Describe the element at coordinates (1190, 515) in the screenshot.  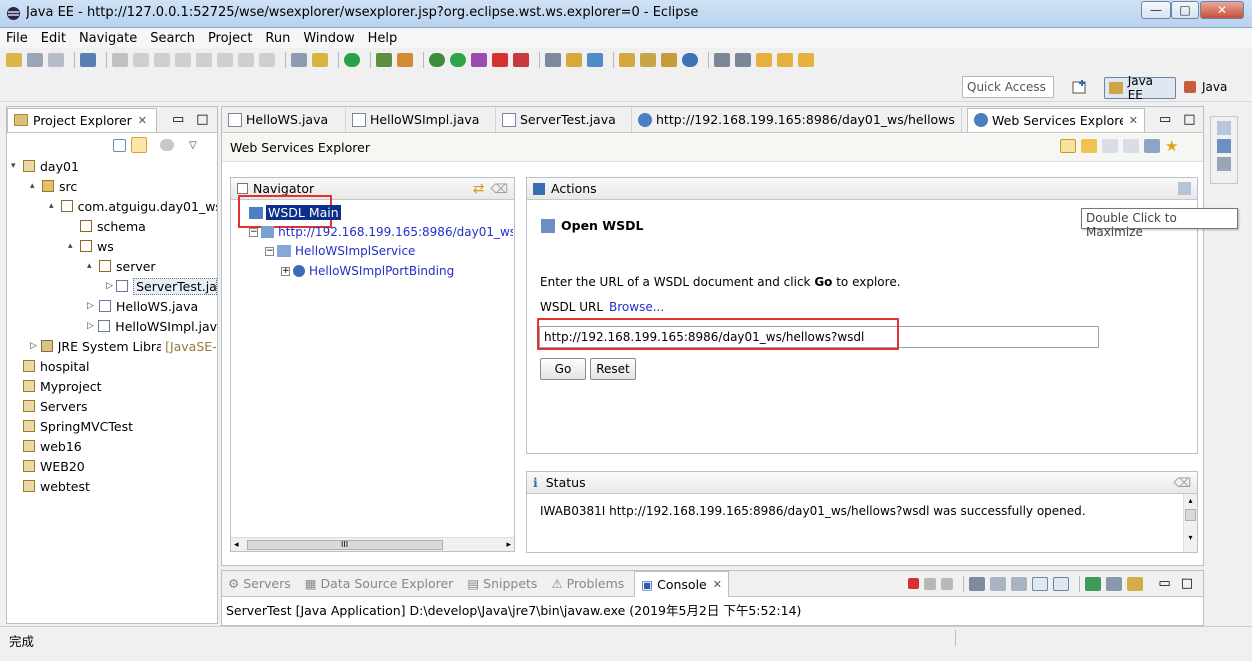
I see `scroll-thumb` at that location.